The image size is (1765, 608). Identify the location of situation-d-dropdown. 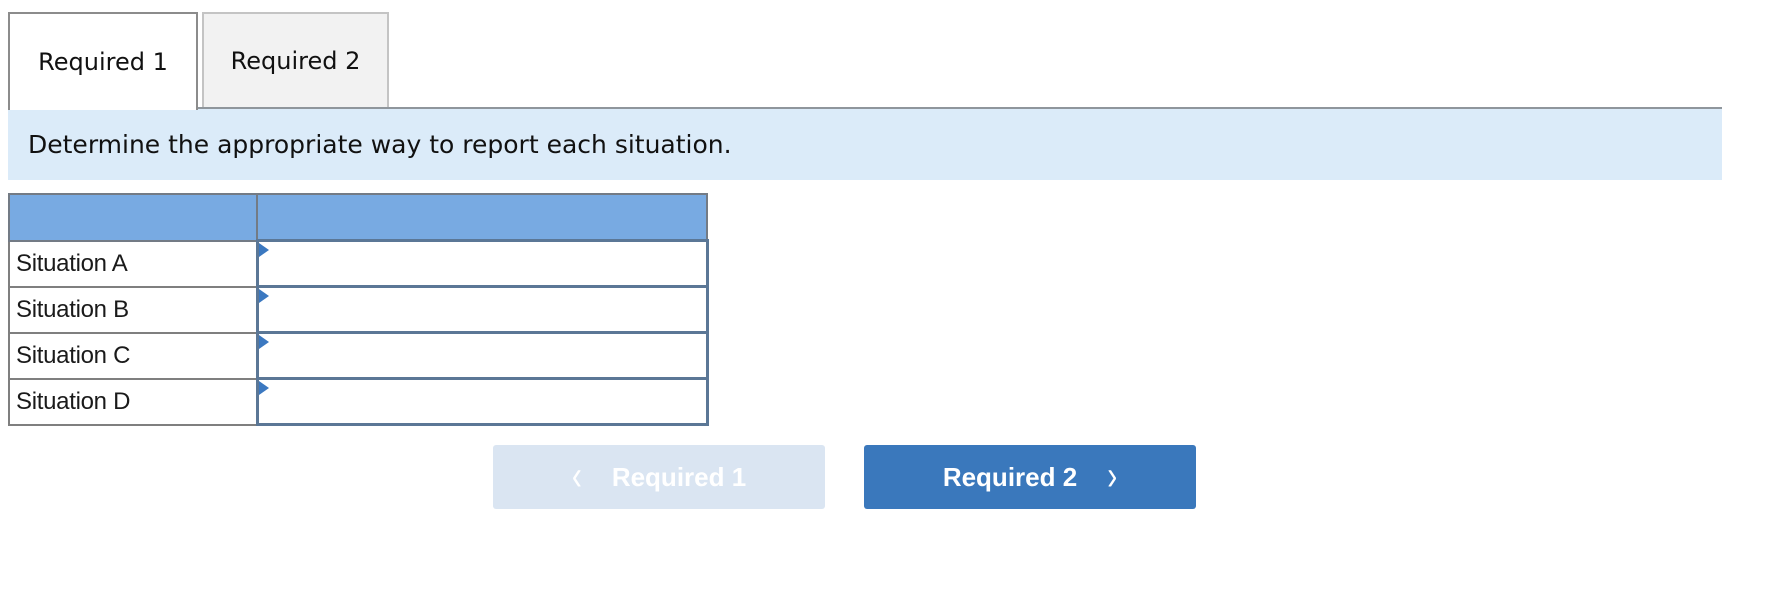
(482, 401).